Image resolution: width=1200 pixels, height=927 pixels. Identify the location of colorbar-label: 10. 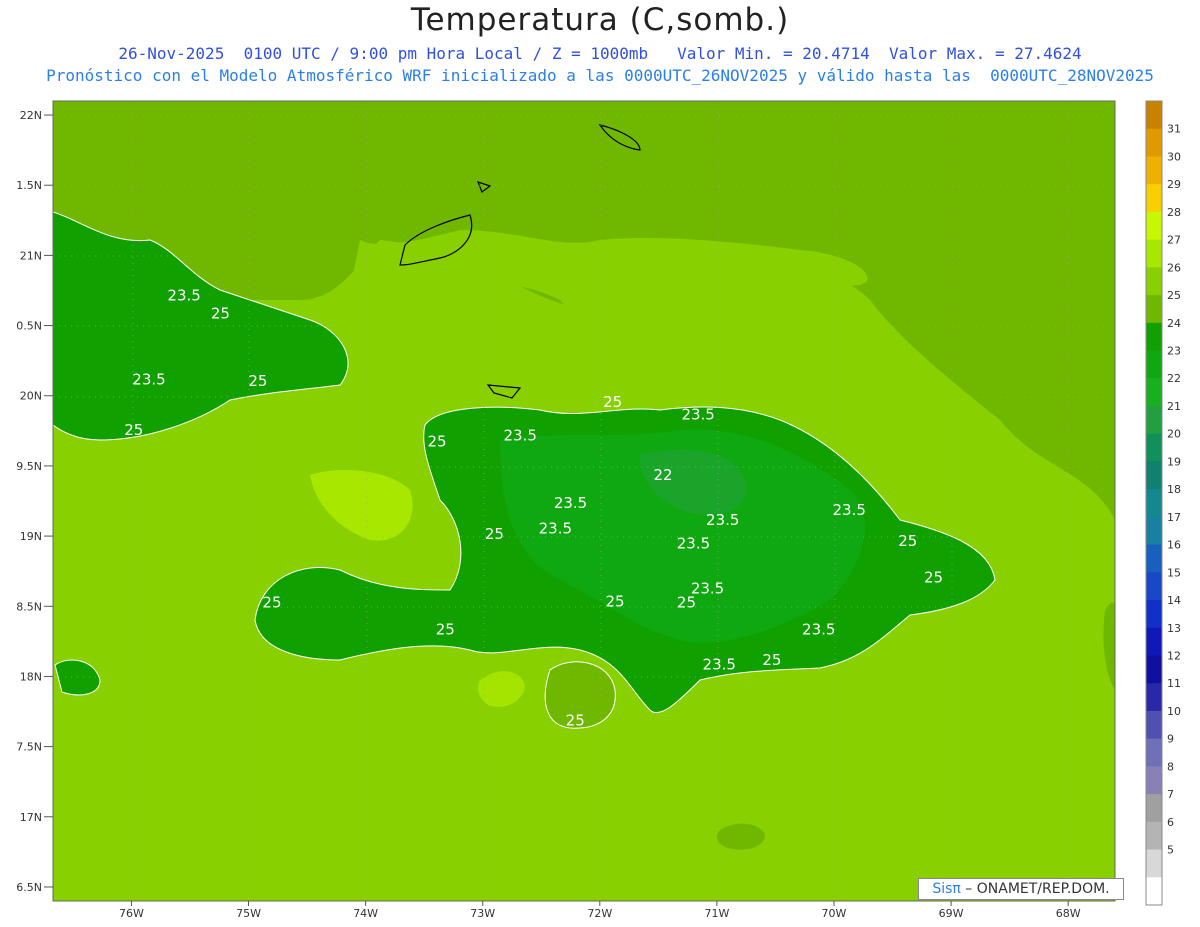
(1174, 711).